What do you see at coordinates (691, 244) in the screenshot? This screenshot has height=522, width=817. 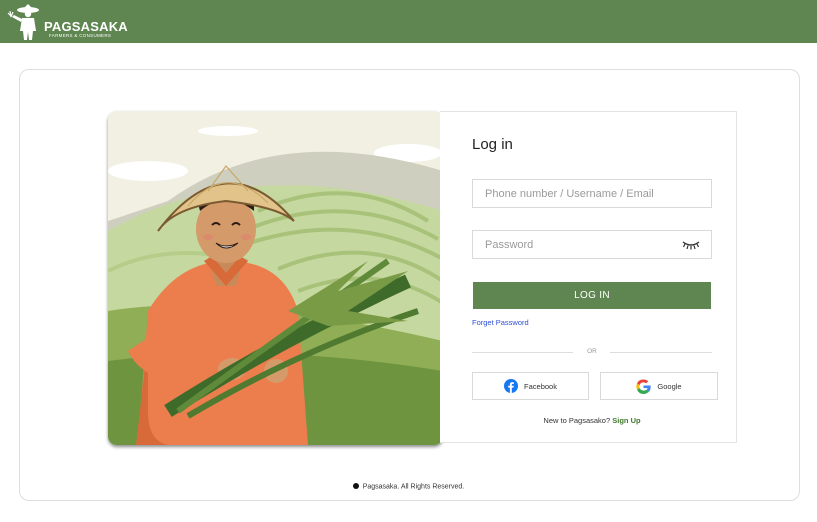 I see `eye-closed-icon` at bounding box center [691, 244].